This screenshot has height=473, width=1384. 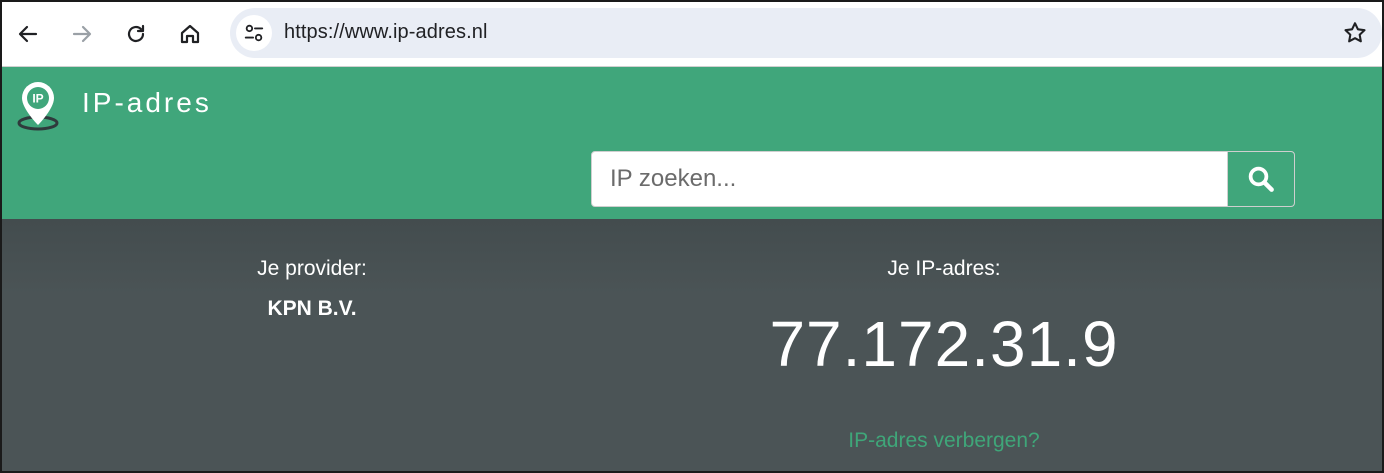 I want to click on site-logo-text: IP-adres, so click(x=147, y=103).